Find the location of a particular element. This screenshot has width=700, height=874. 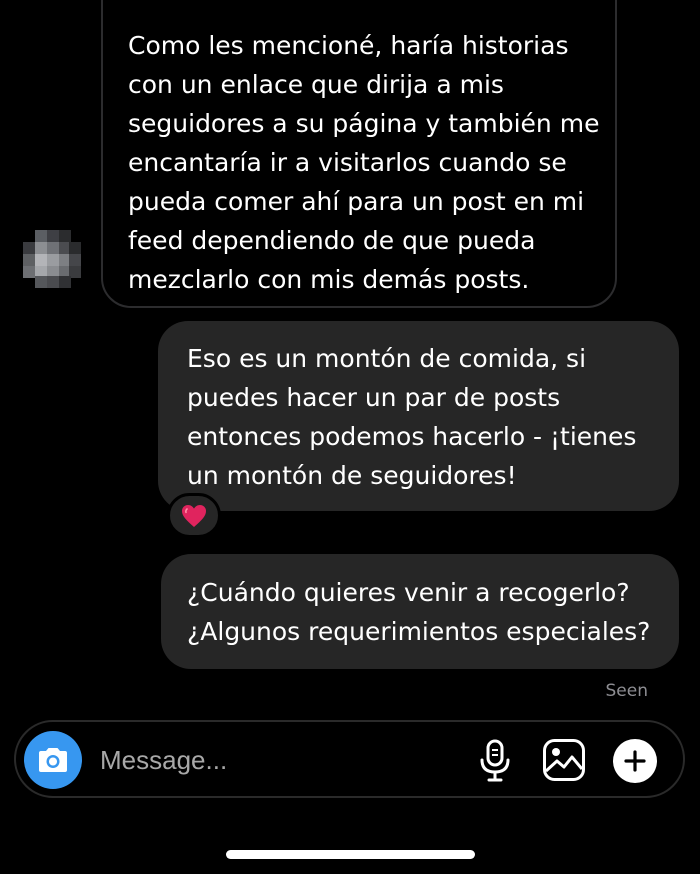

camera-icon is located at coordinates (53, 760).